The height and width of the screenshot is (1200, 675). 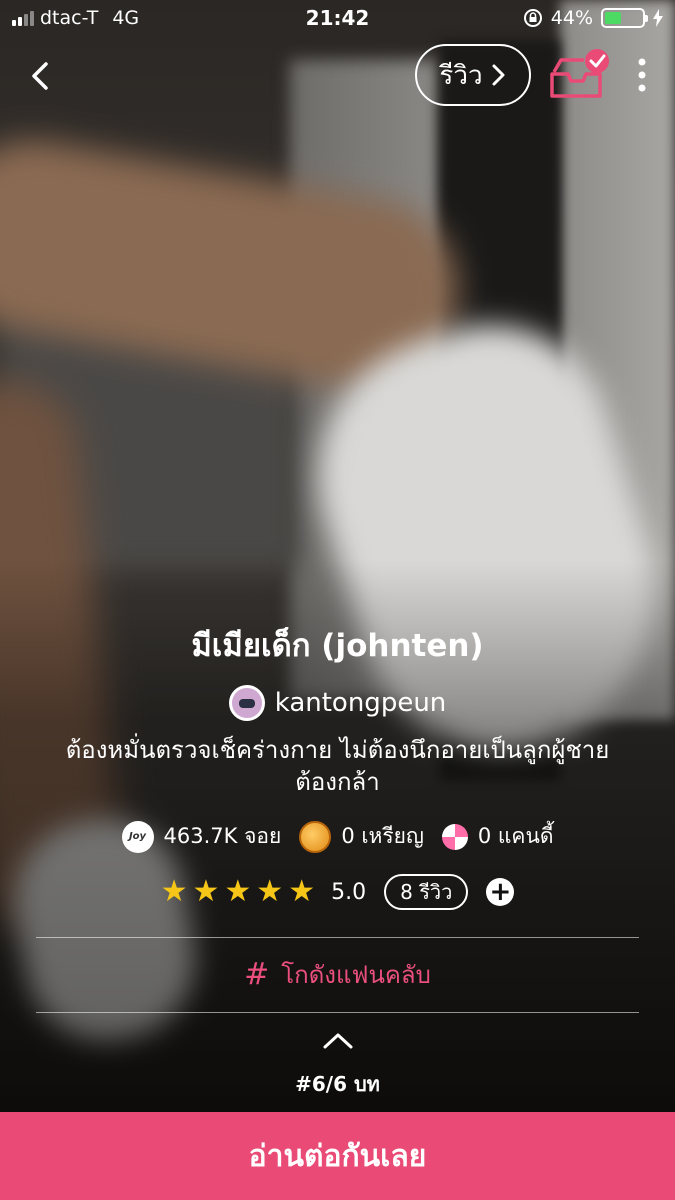 I want to click on rating-row: ★ ★ ★ ★ ★ 5.0 8 รีวิว +, so click(x=337, y=892).